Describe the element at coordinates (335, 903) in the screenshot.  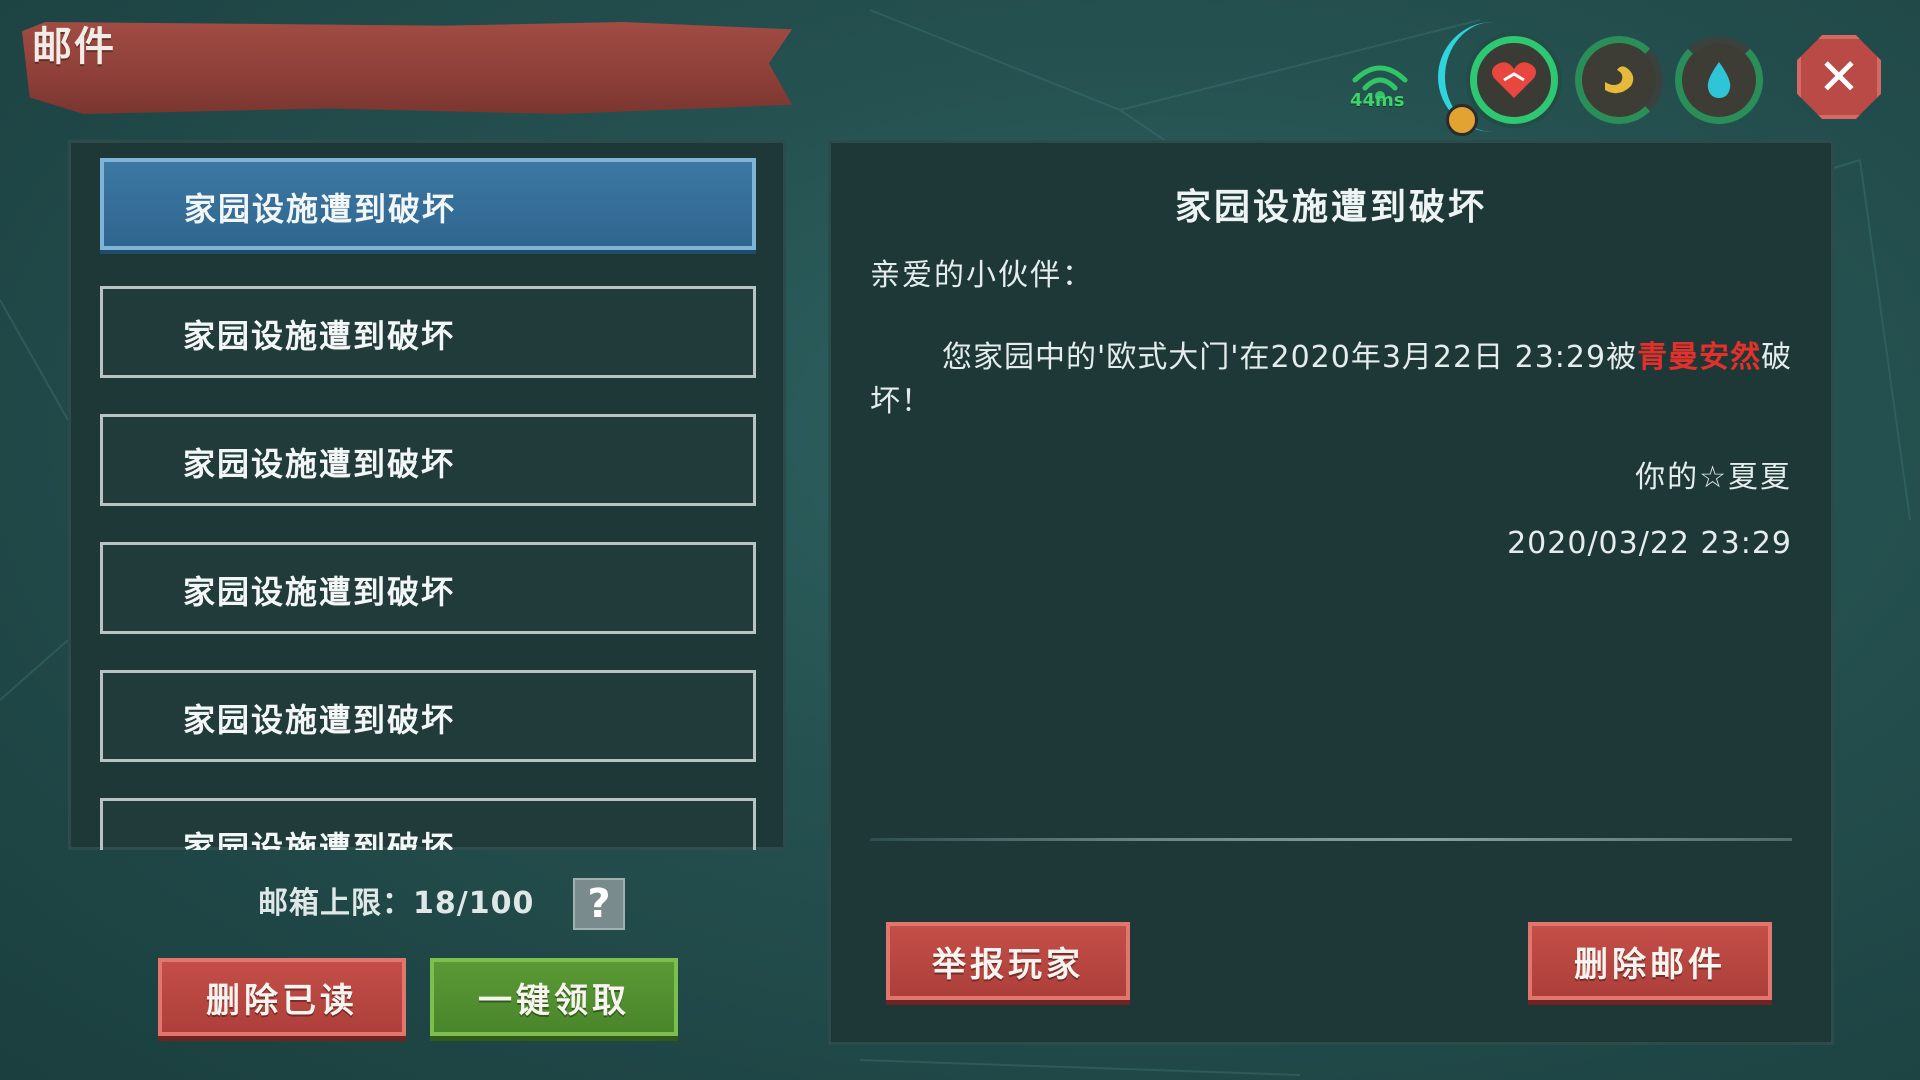
I see `capacity-label: 邮箱上限：` at that location.